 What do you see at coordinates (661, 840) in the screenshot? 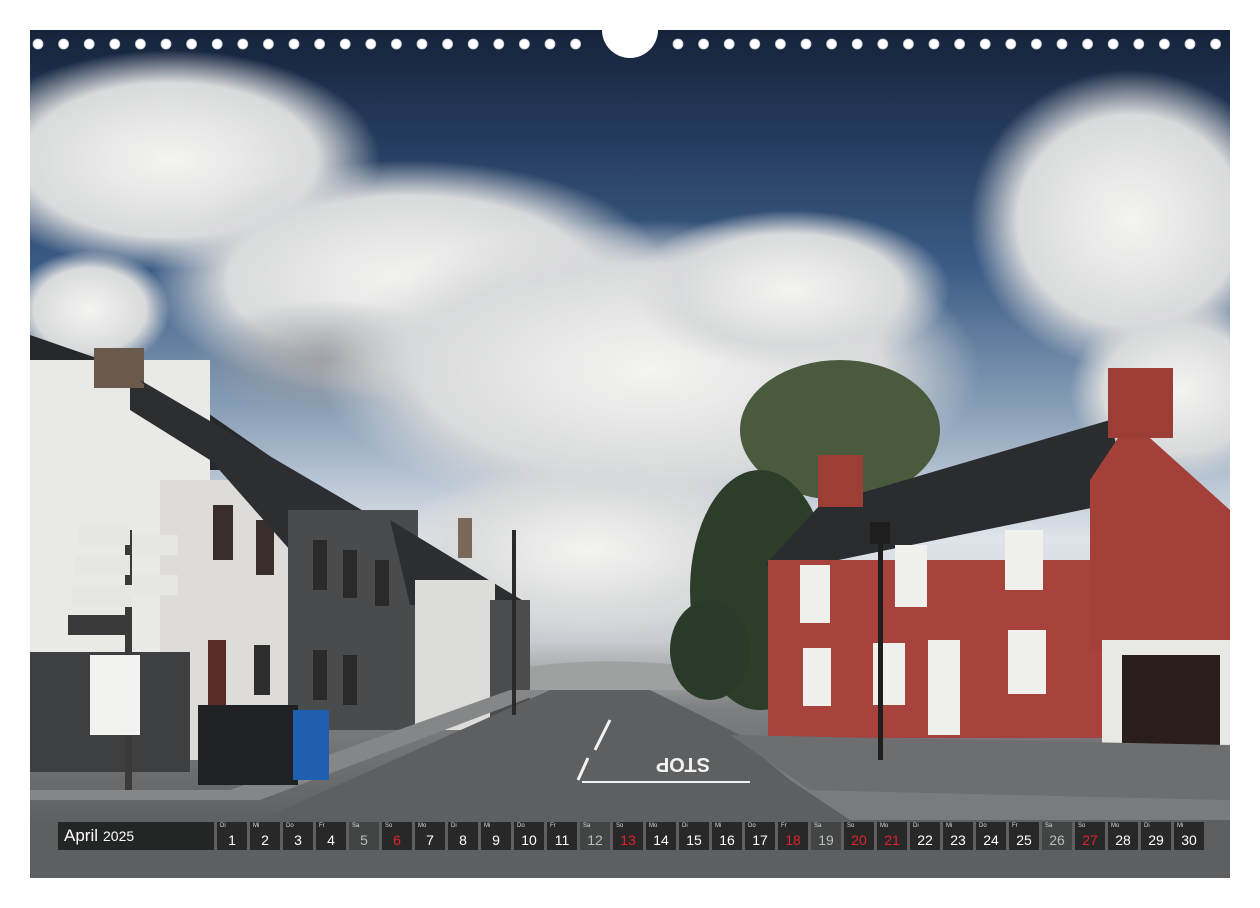
I see `day-number: 14` at bounding box center [661, 840].